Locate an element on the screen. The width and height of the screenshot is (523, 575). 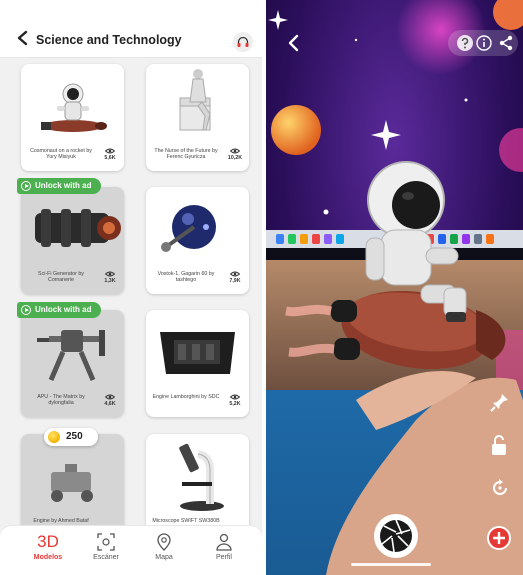
model-caption: Engine by Ahmed Bataf is located at coordinates (61, 521).